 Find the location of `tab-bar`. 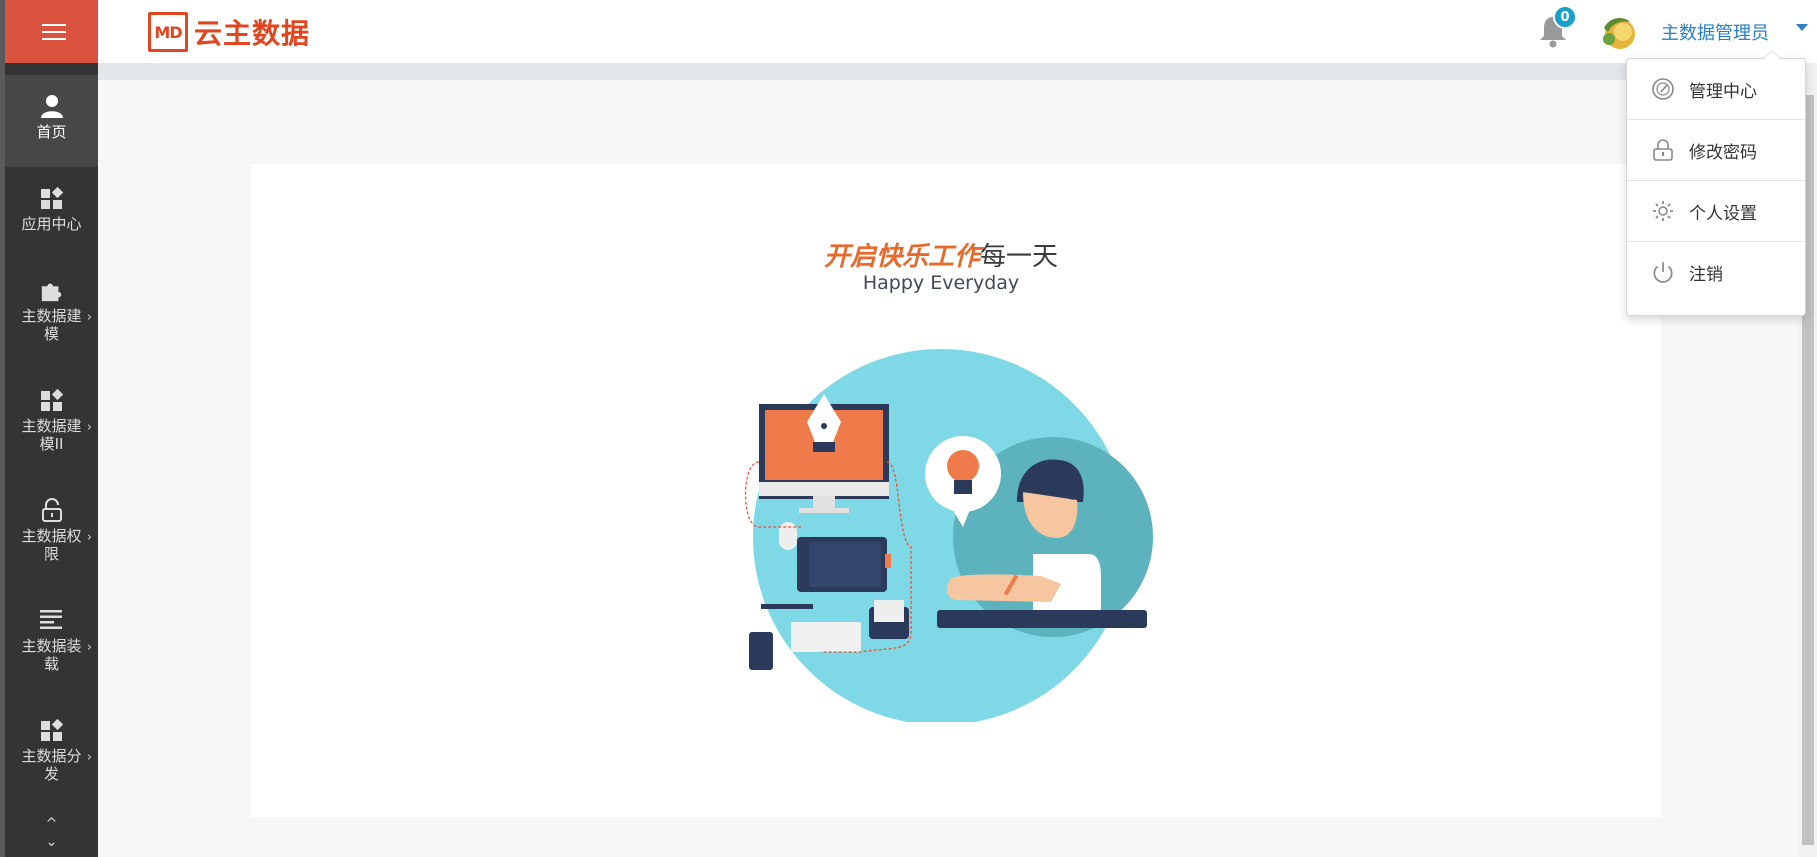

tab-bar is located at coordinates (948, 71).